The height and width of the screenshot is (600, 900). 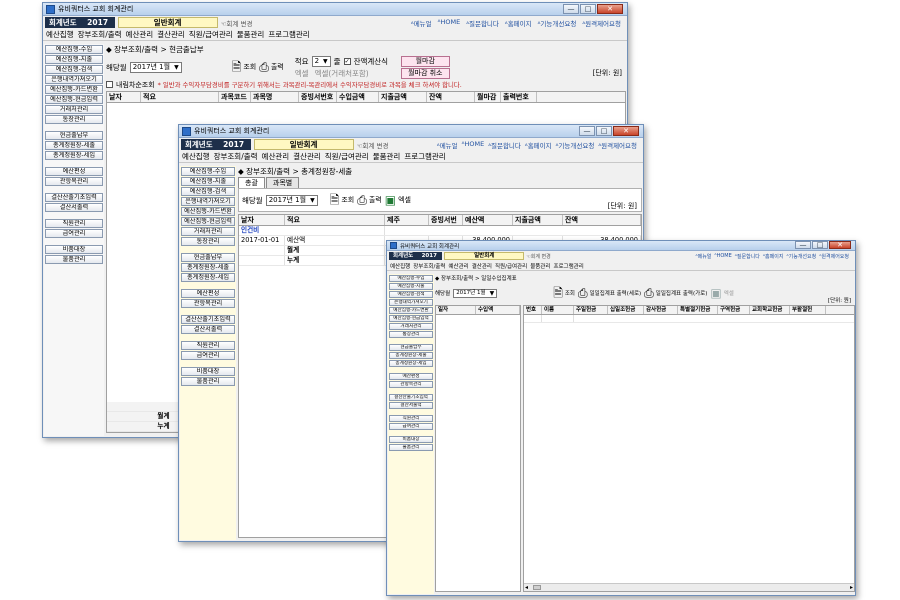 I want to click on column-header: 수입금액, so click(x=358, y=97).